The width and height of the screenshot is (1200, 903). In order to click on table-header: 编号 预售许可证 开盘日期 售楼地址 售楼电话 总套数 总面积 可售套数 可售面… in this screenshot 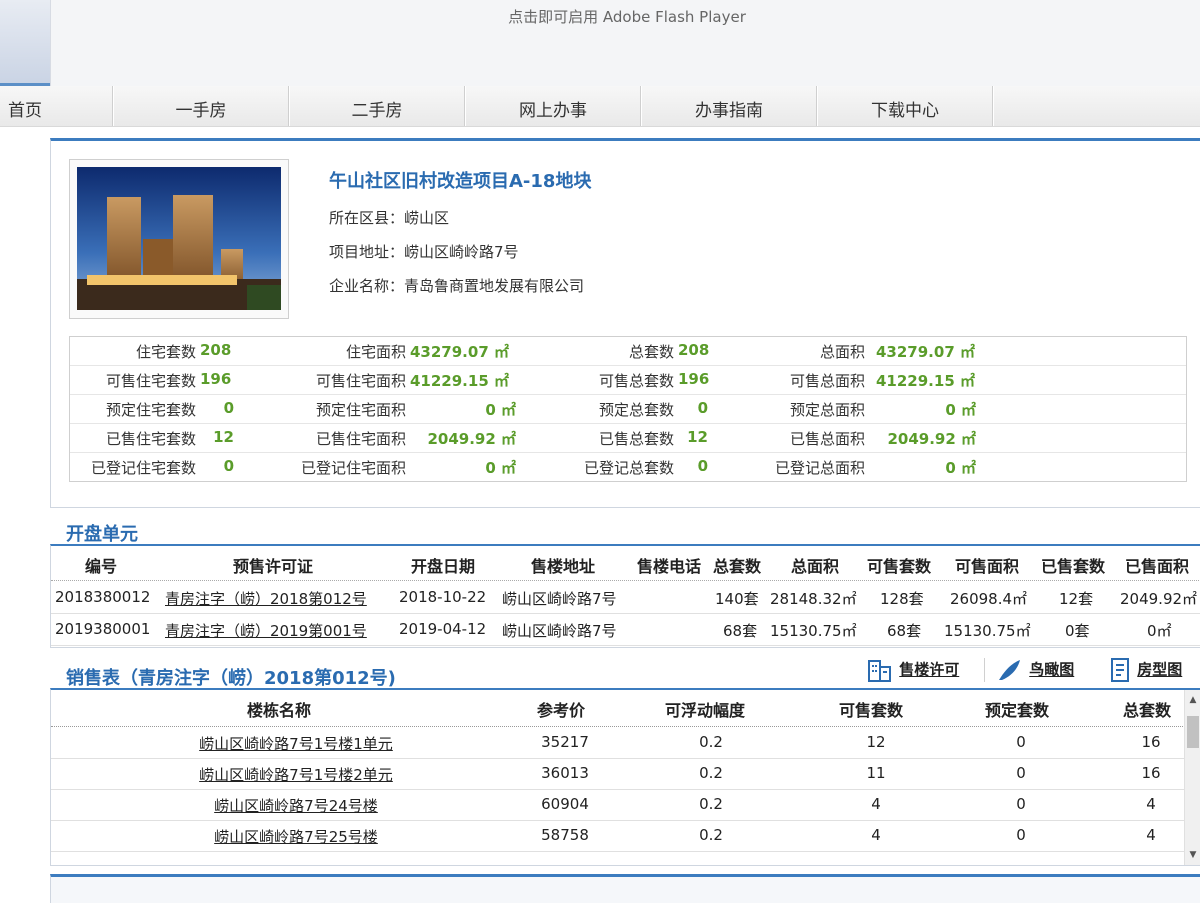, I will do `click(625, 563)`.